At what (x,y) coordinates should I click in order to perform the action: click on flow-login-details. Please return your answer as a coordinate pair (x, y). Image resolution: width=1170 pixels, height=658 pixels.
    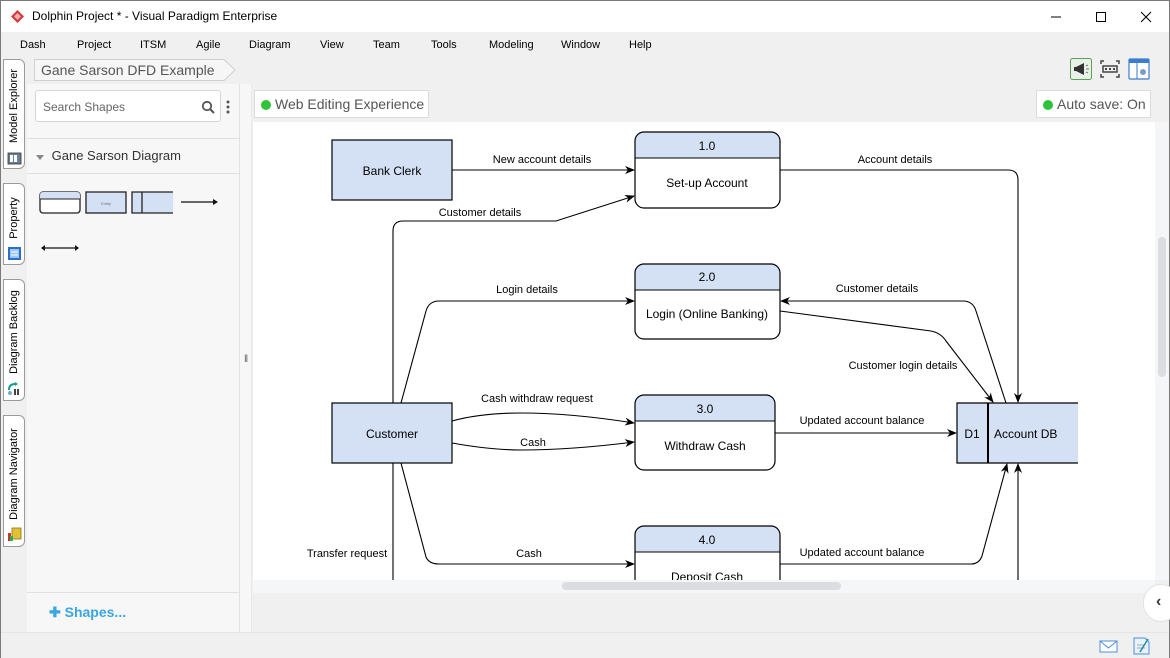
    Looking at the image, I should click on (517, 350).